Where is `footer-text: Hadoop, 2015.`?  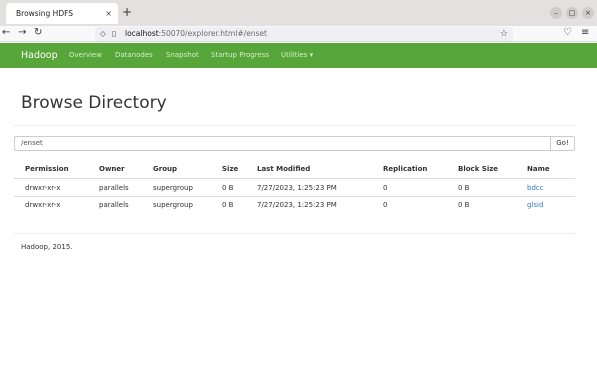 footer-text: Hadoop, 2015. is located at coordinates (47, 247).